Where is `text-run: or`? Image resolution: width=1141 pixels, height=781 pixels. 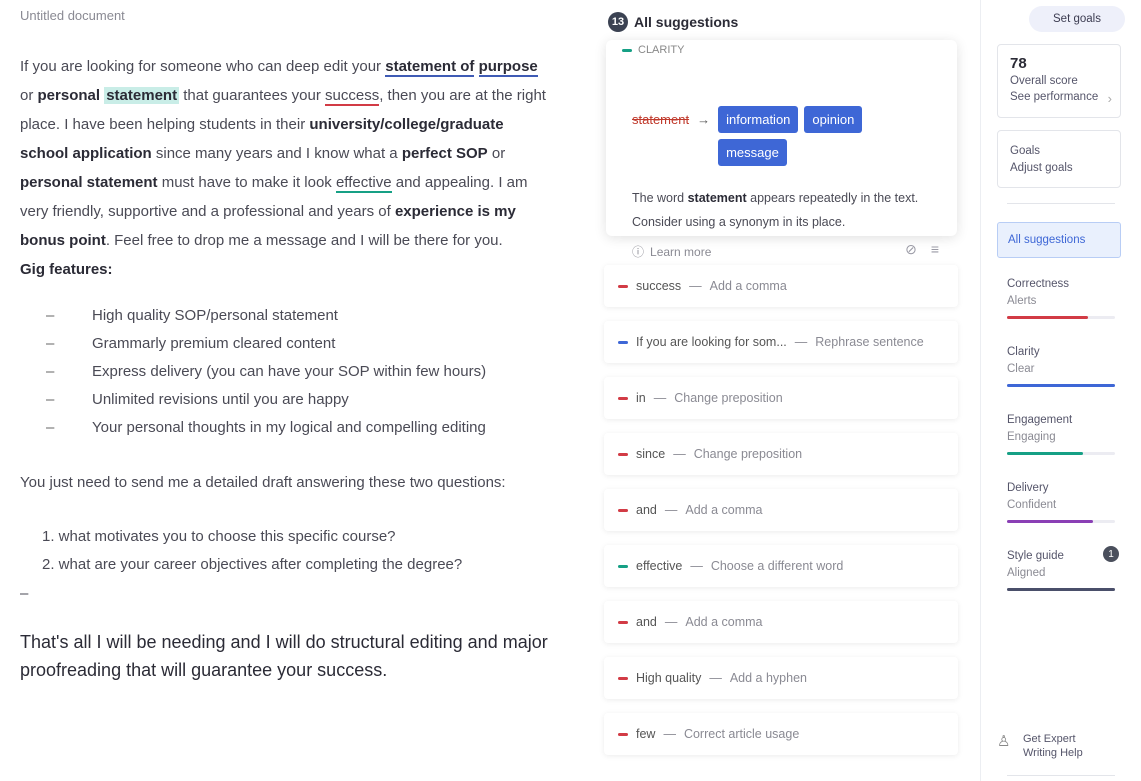
text-run: or is located at coordinates (29, 95).